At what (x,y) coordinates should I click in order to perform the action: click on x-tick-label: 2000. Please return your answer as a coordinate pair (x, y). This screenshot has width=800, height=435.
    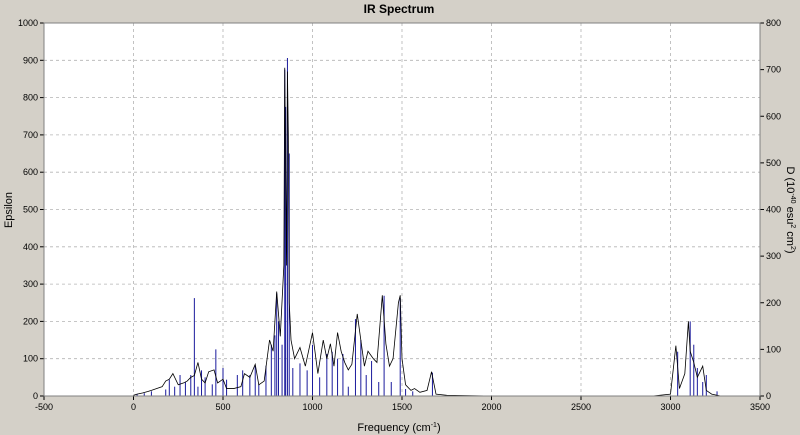
    Looking at the image, I should click on (491, 407).